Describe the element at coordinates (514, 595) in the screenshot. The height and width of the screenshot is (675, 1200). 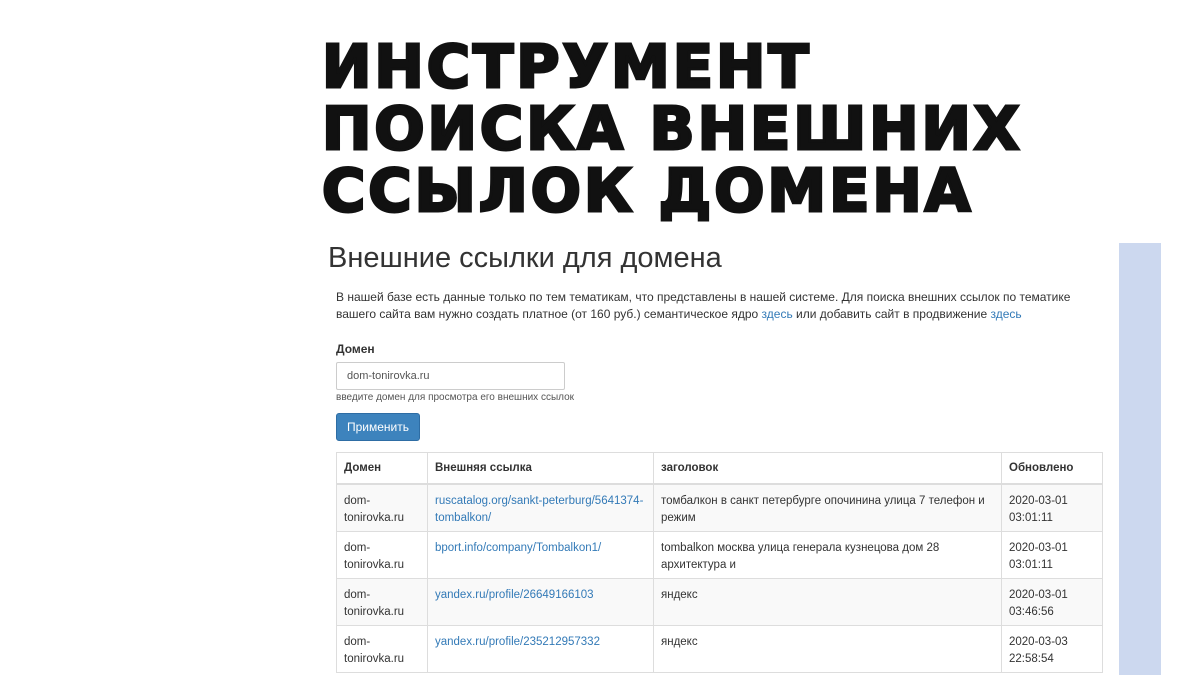
I see `external-link: yandex.ru/profile/26649166103` at that location.